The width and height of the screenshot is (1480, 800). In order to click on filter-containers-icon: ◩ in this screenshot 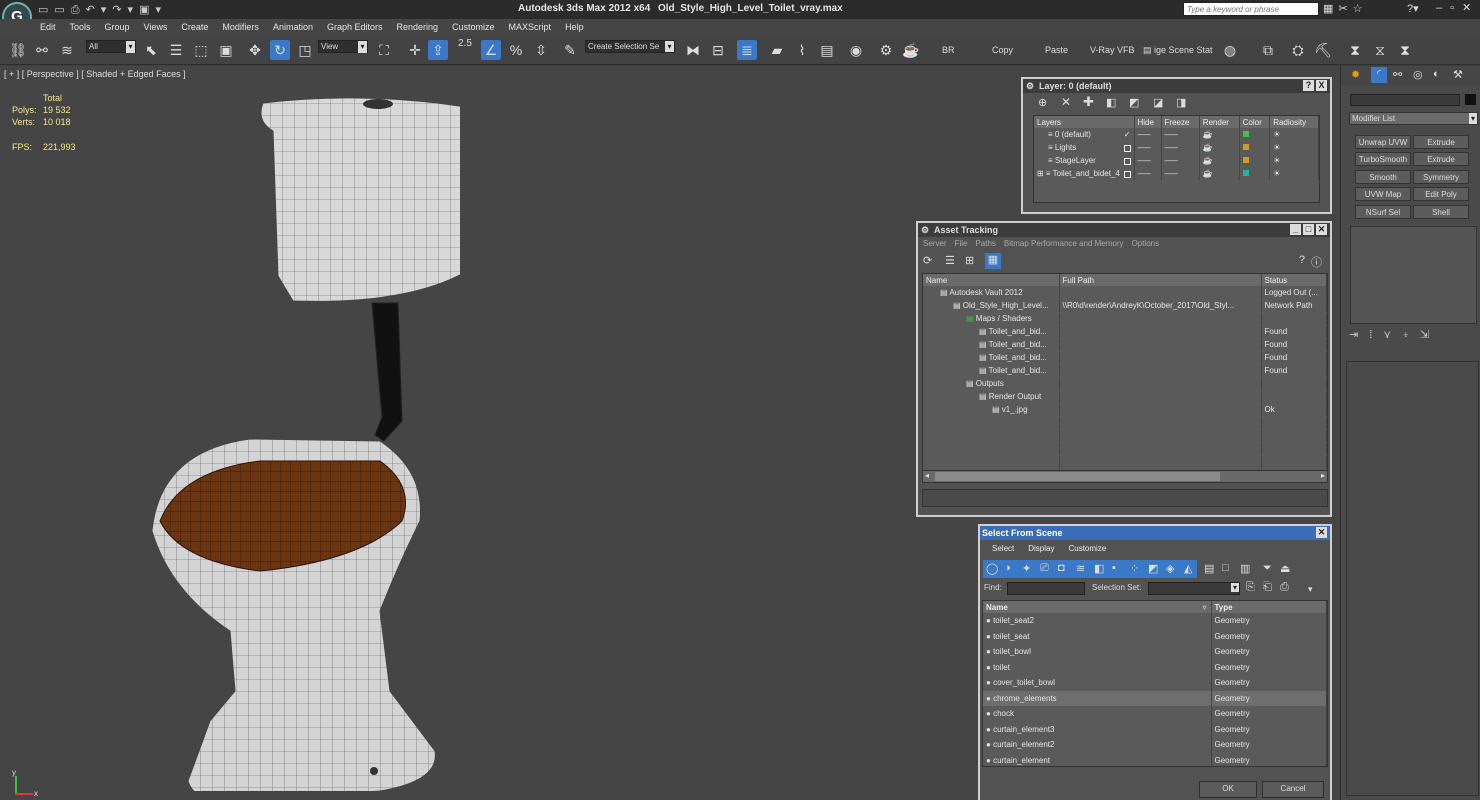, I will do `click(1153, 568)`.